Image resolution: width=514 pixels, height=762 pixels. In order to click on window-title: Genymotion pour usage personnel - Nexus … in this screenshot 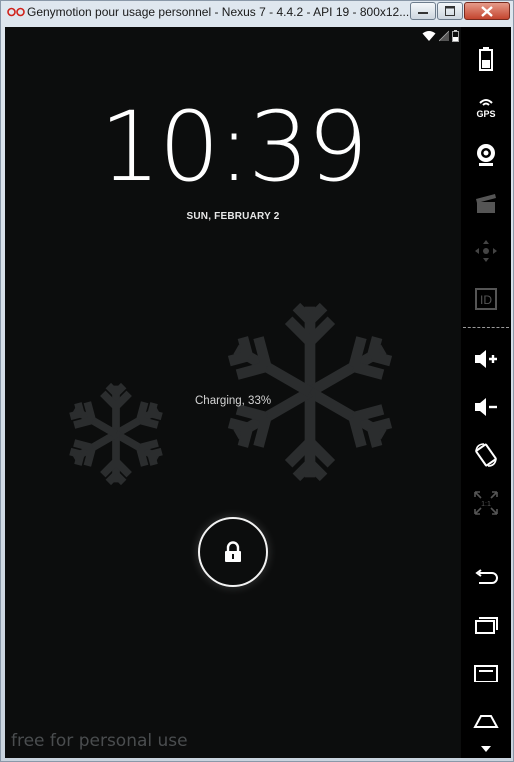, I will do `click(218, 12)`.